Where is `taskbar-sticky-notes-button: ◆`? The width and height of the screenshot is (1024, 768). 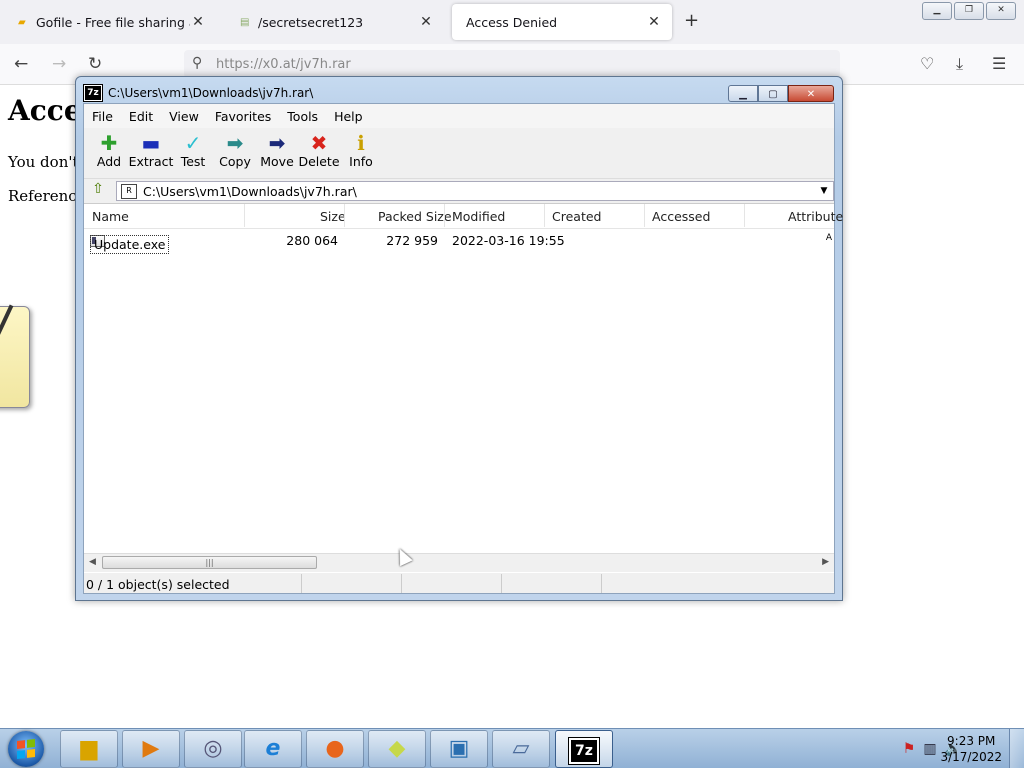
taskbar-sticky-notes-button: ◆ is located at coordinates (397, 749).